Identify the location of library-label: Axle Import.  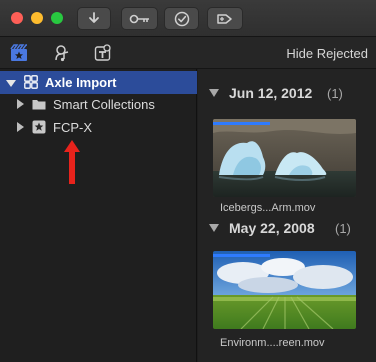
(81, 82).